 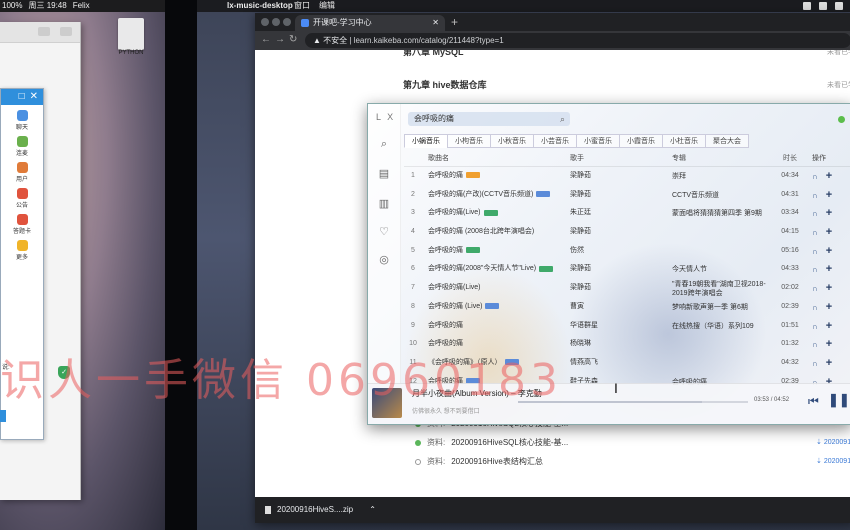 I want to click on song-number: 10, so click(x=413, y=344).